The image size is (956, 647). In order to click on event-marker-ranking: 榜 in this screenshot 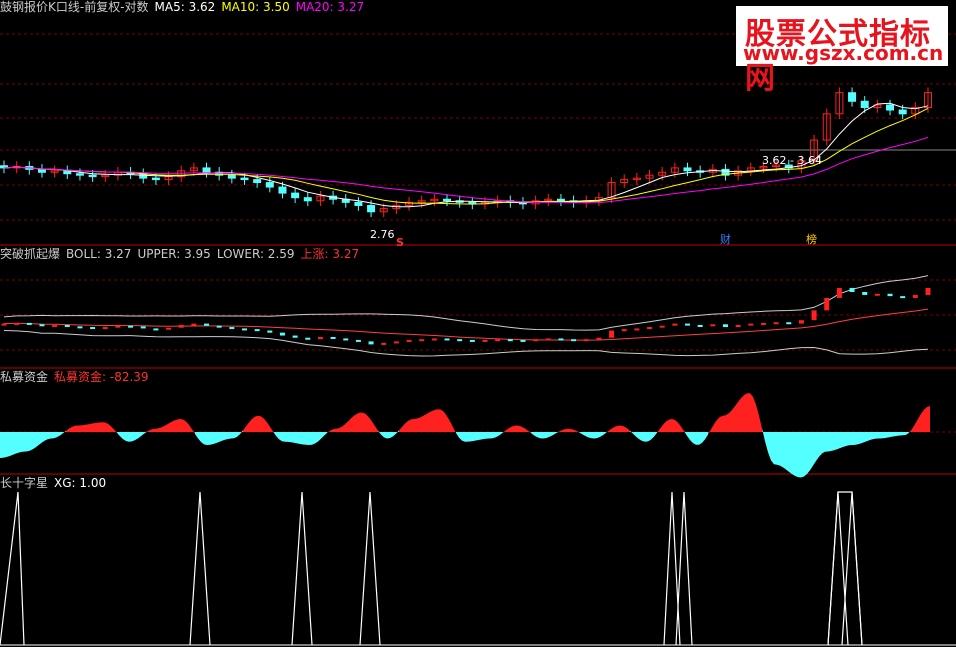, I will do `click(811, 239)`.